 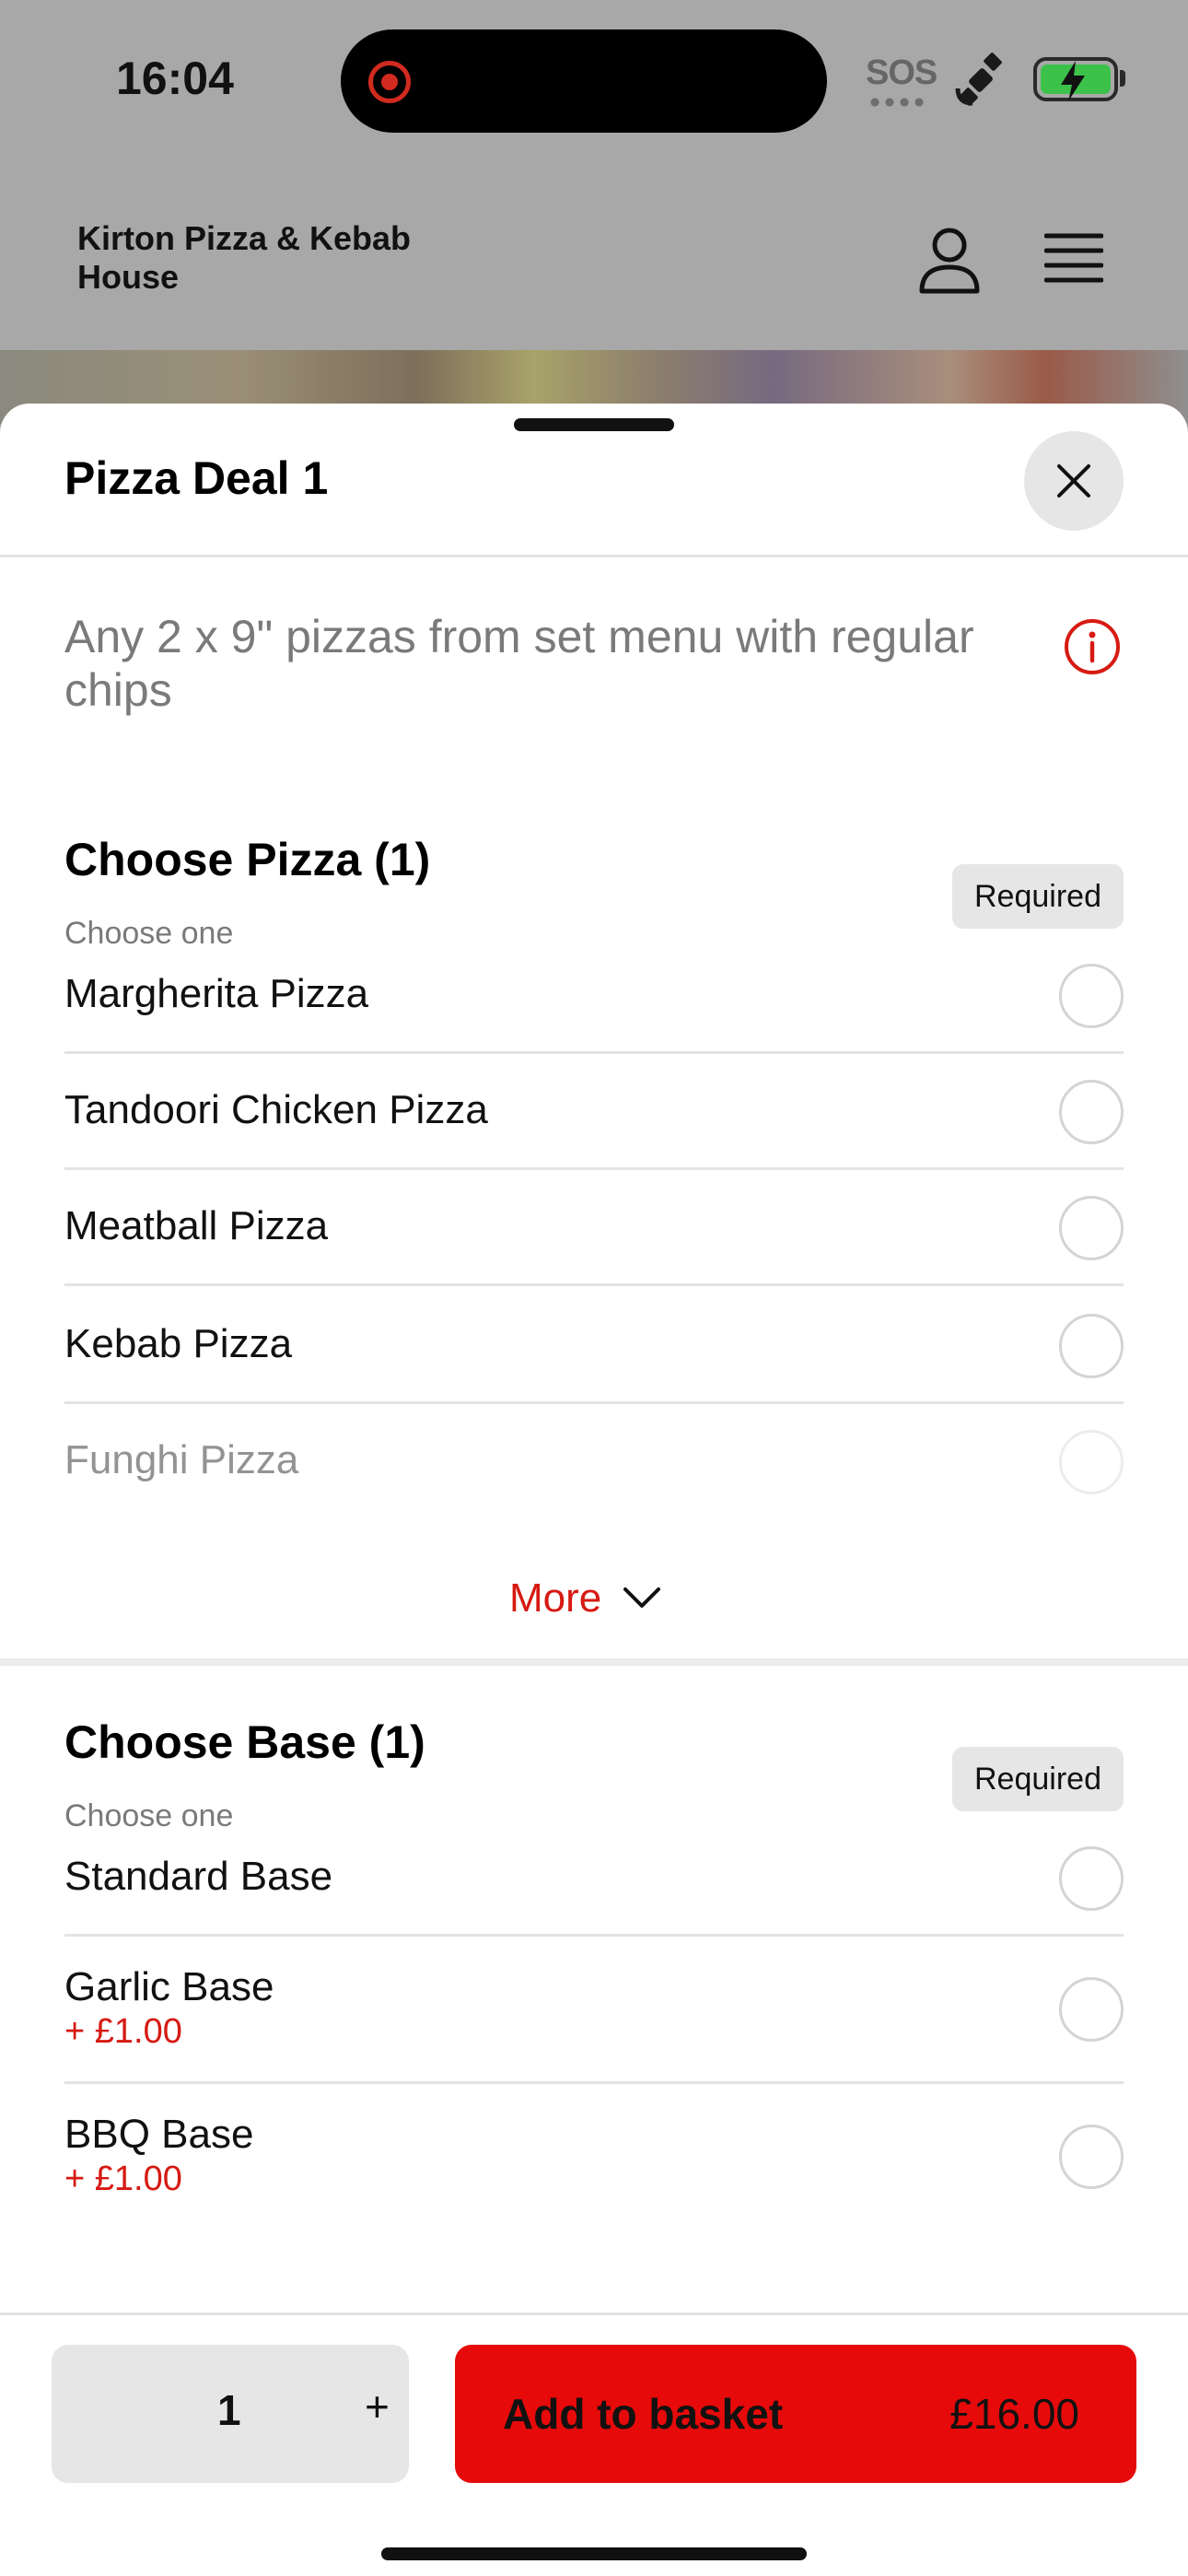 I want to click on chevron-down-icon, so click(x=642, y=1597).